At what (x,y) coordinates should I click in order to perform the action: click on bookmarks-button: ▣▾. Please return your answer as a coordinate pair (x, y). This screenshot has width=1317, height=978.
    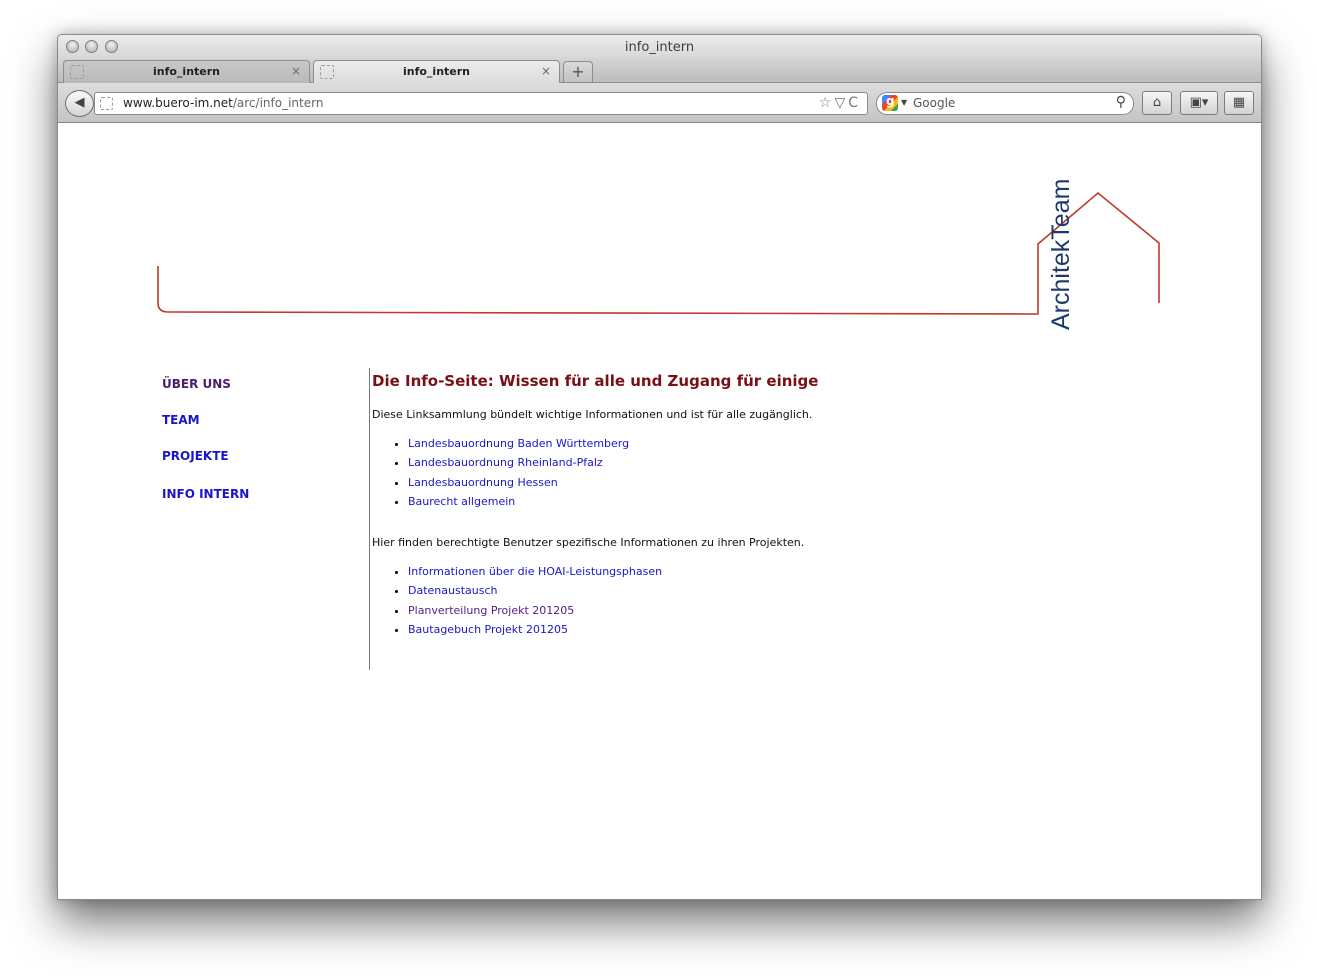
    Looking at the image, I should click on (1199, 103).